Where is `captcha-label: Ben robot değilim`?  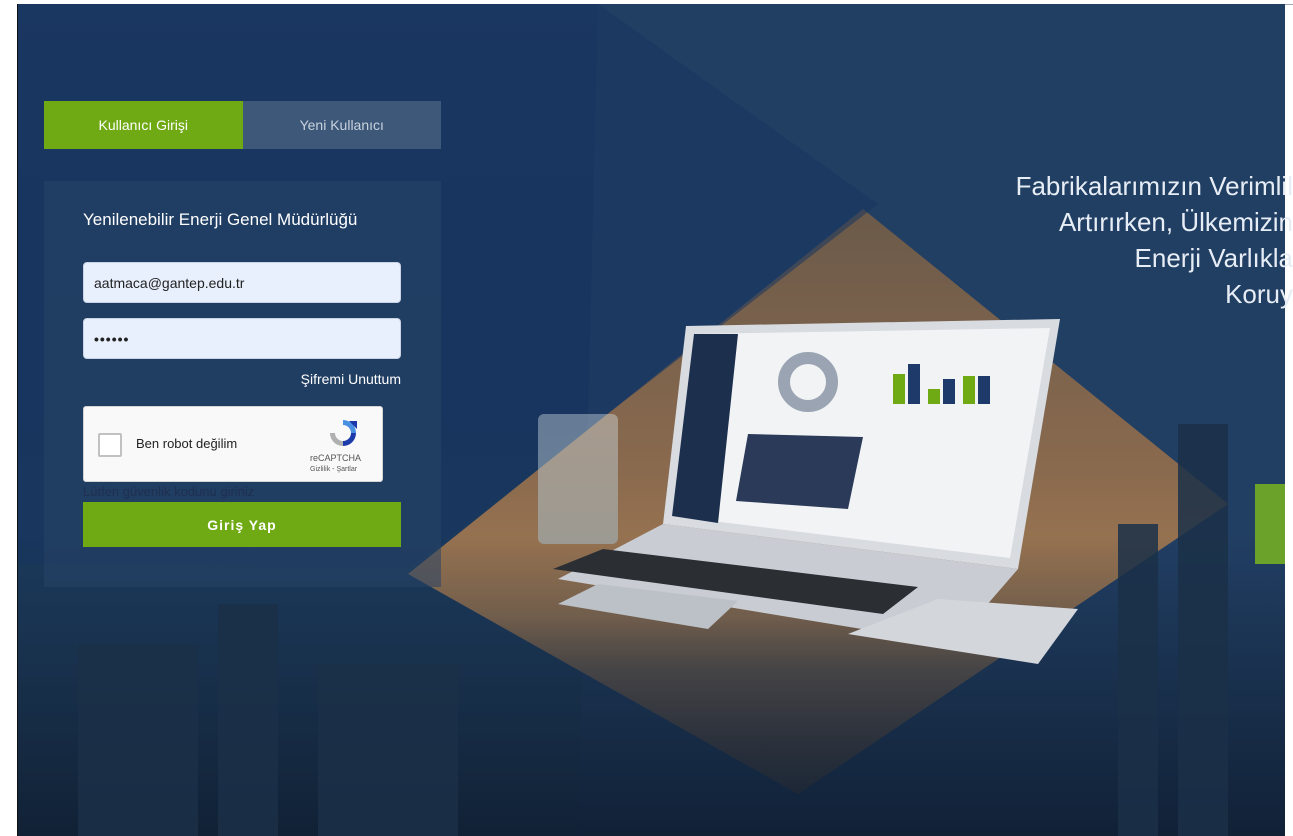 captcha-label: Ben robot değilim is located at coordinates (187, 443).